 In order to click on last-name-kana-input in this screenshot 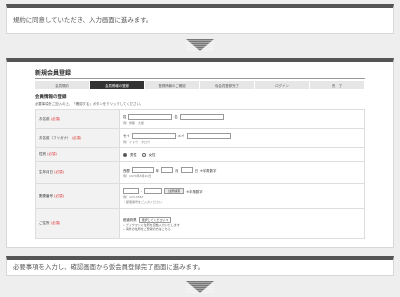, I will do `click(153, 135)`.